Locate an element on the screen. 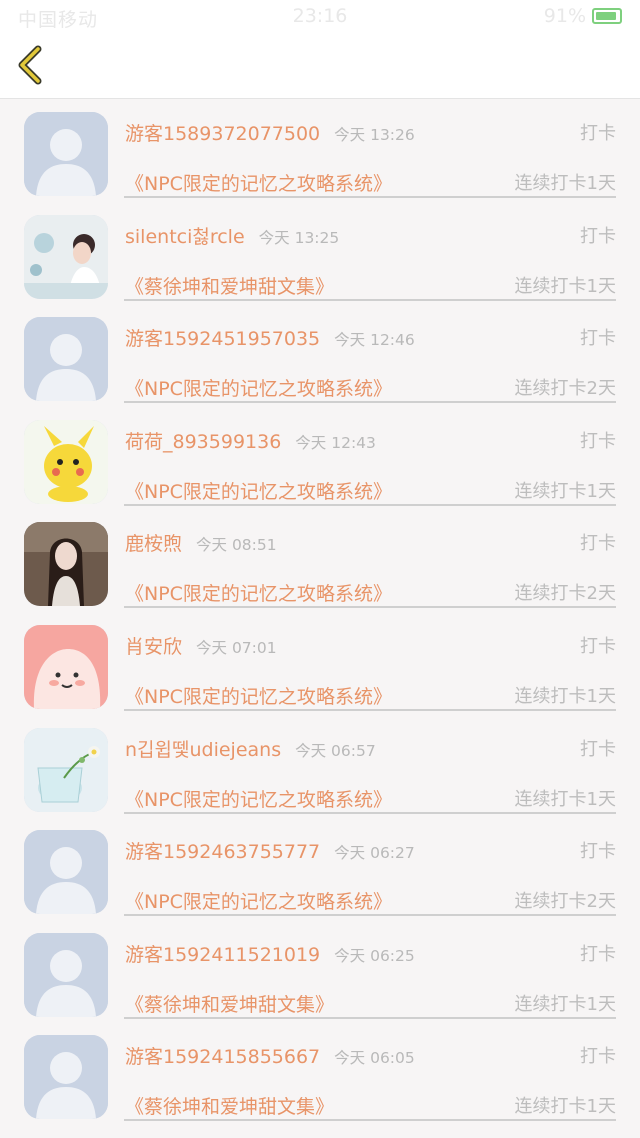 The width and height of the screenshot is (640, 1138). username-text: silentci첧rcle is located at coordinates (185, 236).